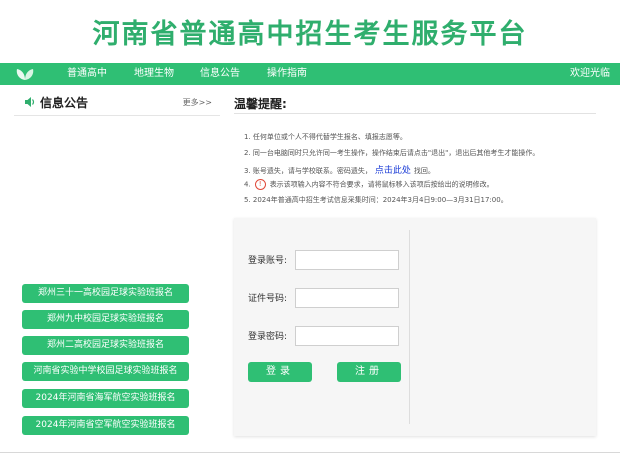  What do you see at coordinates (268, 299) in the screenshot?
I see `id-number-label: 证件号码:` at bounding box center [268, 299].